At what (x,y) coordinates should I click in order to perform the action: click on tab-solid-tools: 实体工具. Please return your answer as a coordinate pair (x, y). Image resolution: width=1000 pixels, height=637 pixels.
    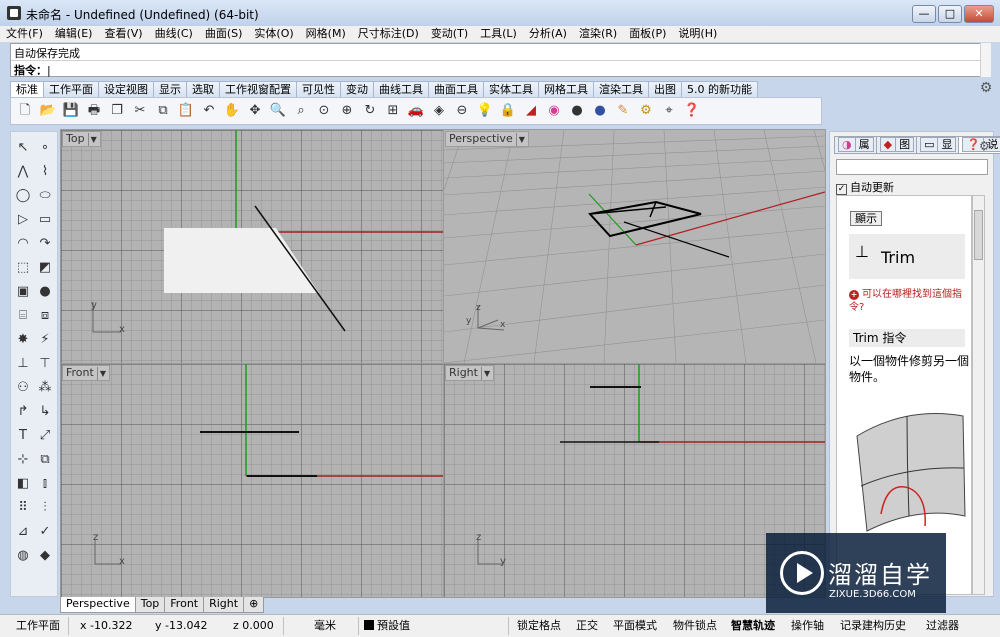
    Looking at the image, I should click on (511, 89).